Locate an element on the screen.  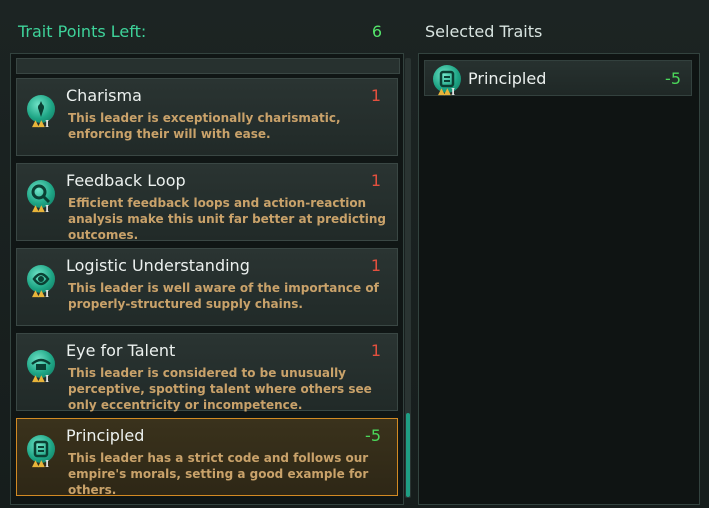
trait-title: Logistic Understanding is located at coordinates (158, 265).